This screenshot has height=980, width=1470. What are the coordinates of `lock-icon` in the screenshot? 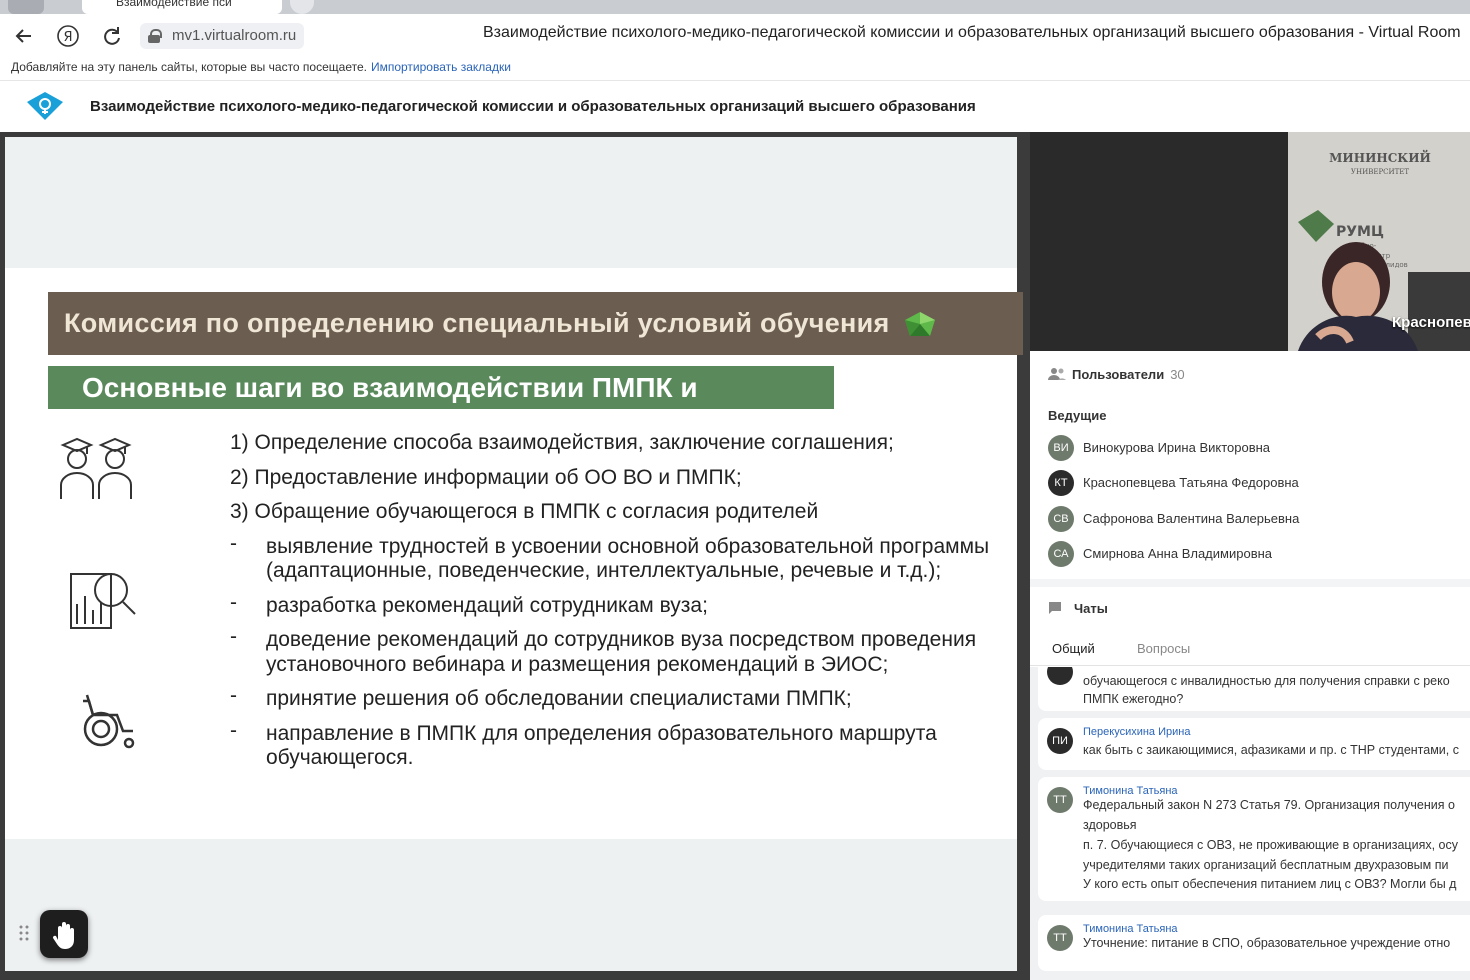 It's located at (155, 36).